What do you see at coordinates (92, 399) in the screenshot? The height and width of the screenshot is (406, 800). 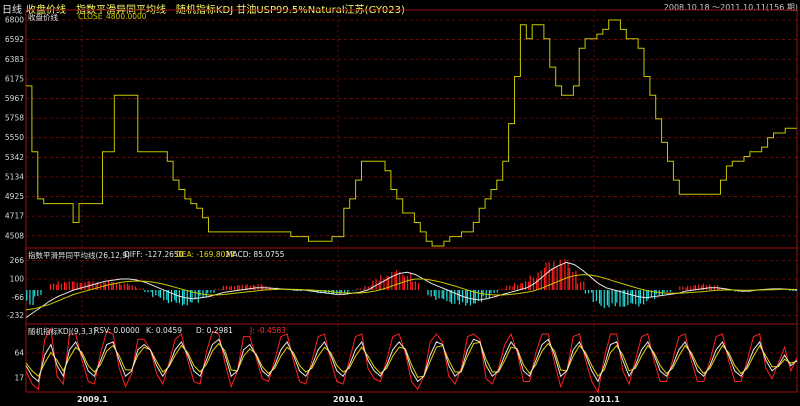 I see `x-tick-2009: 2009.1` at bounding box center [92, 399].